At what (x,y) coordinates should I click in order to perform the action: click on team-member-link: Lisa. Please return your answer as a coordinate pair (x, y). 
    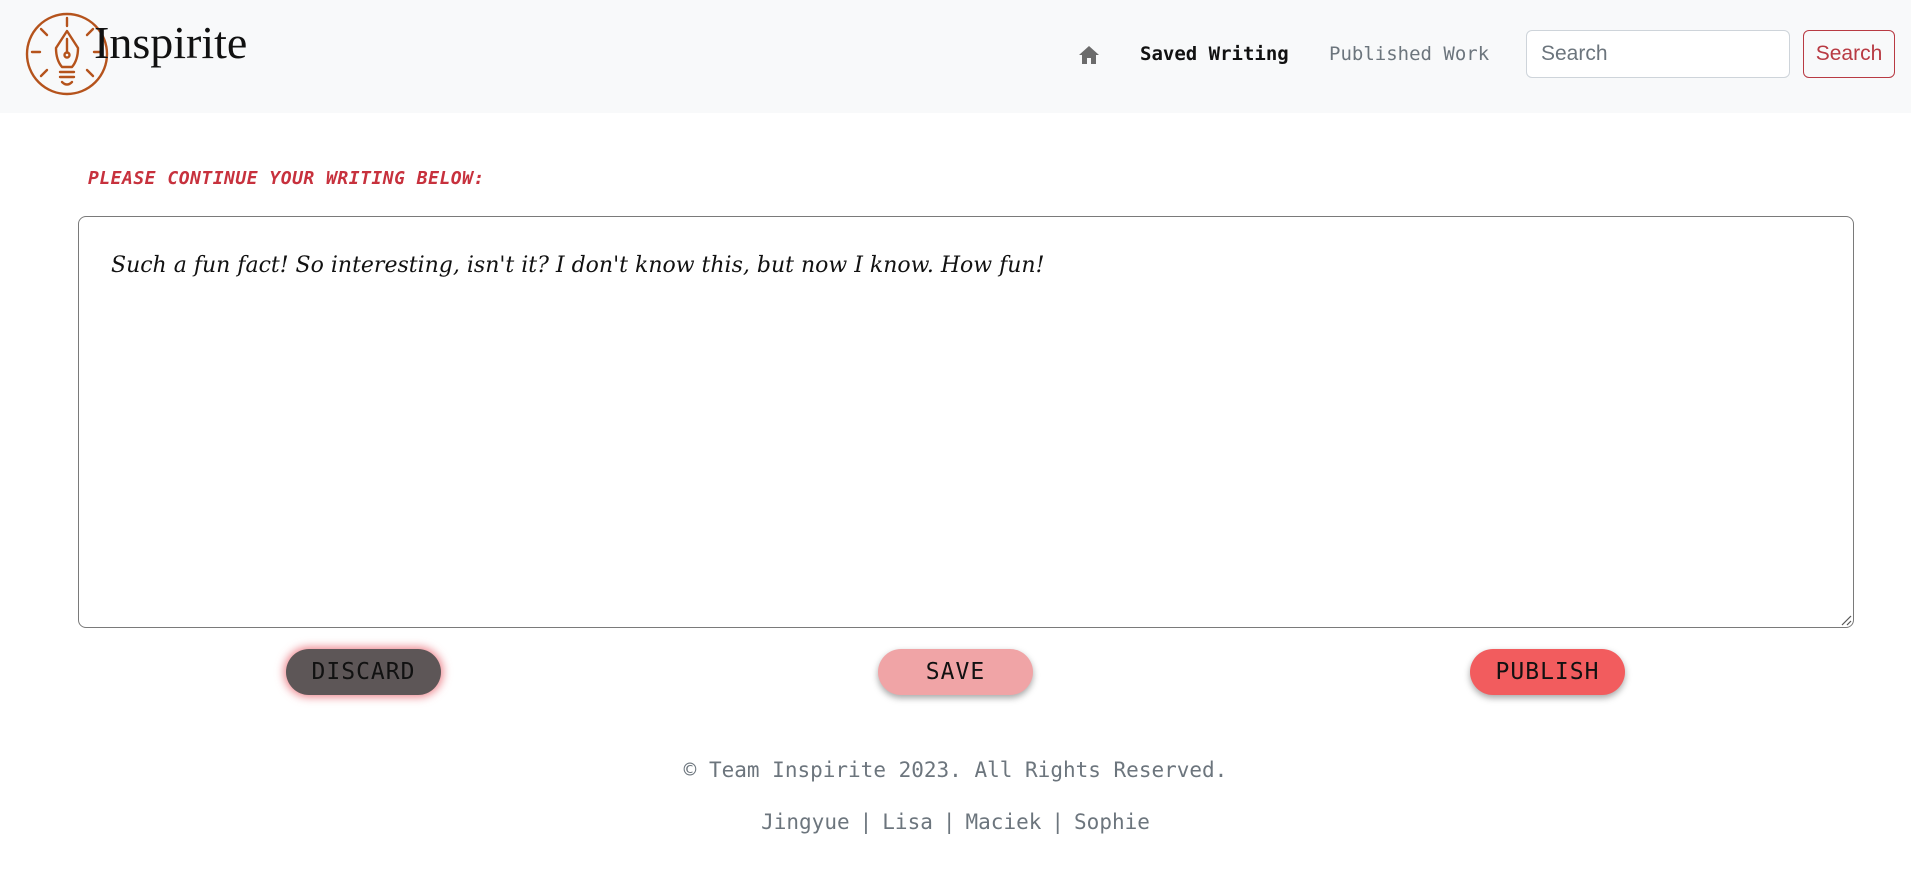
    Looking at the image, I should click on (907, 822).